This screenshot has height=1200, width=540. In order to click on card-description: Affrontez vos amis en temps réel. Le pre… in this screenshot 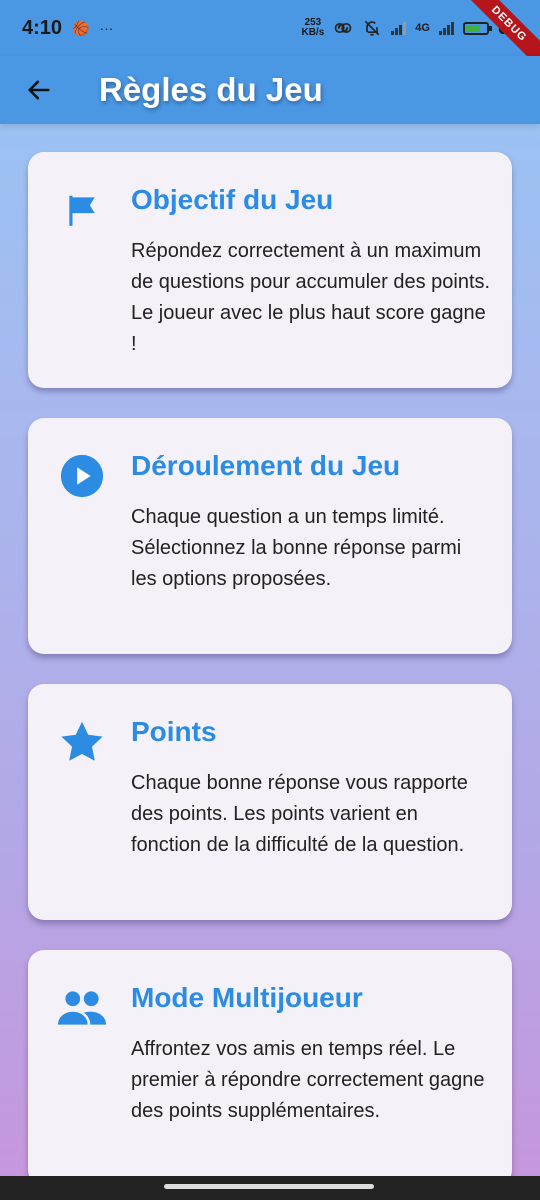, I will do `click(308, 1080)`.